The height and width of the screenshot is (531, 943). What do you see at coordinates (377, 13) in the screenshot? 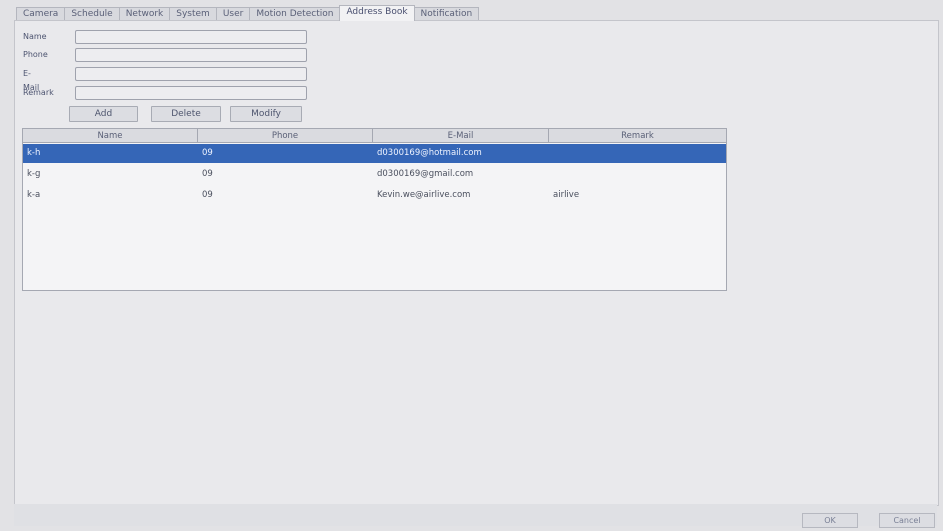
I see `tab-address-book: Address Book` at bounding box center [377, 13].